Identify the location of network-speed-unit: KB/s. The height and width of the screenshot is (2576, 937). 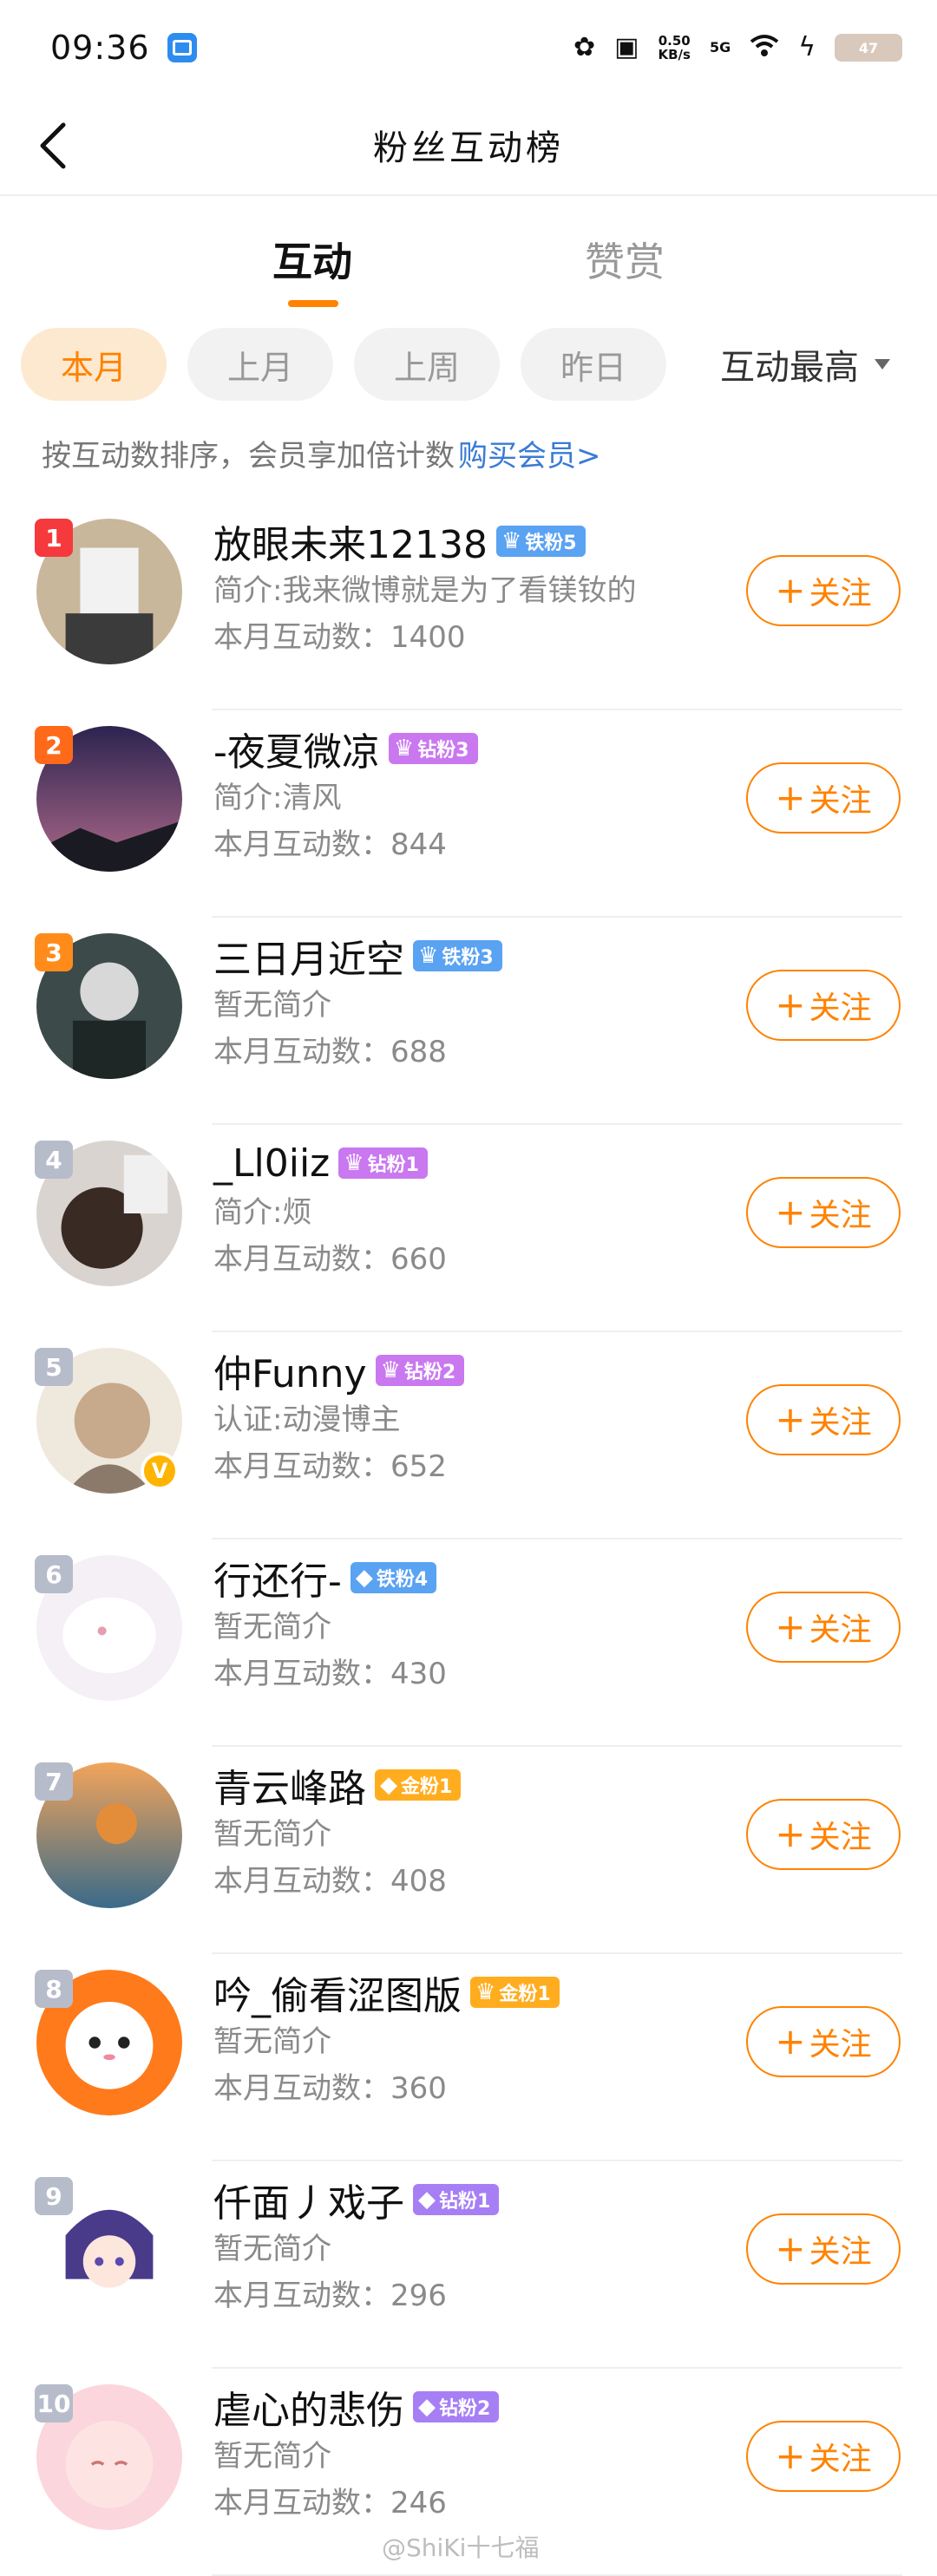
(674, 54).